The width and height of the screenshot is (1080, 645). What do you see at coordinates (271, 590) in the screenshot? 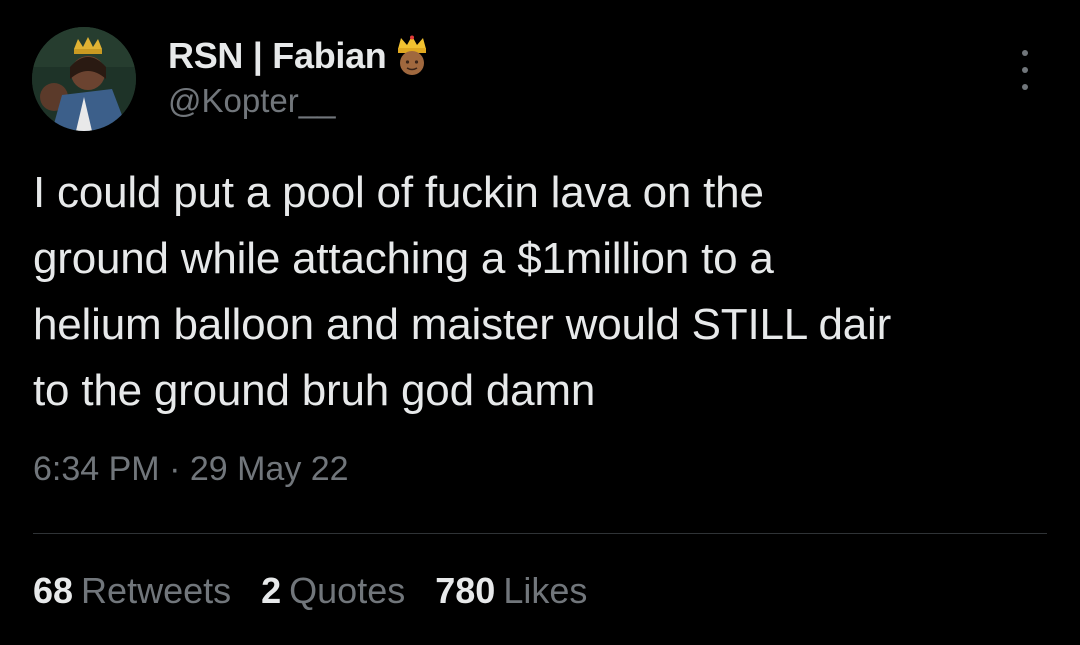
I see `quotes-count: 2` at bounding box center [271, 590].